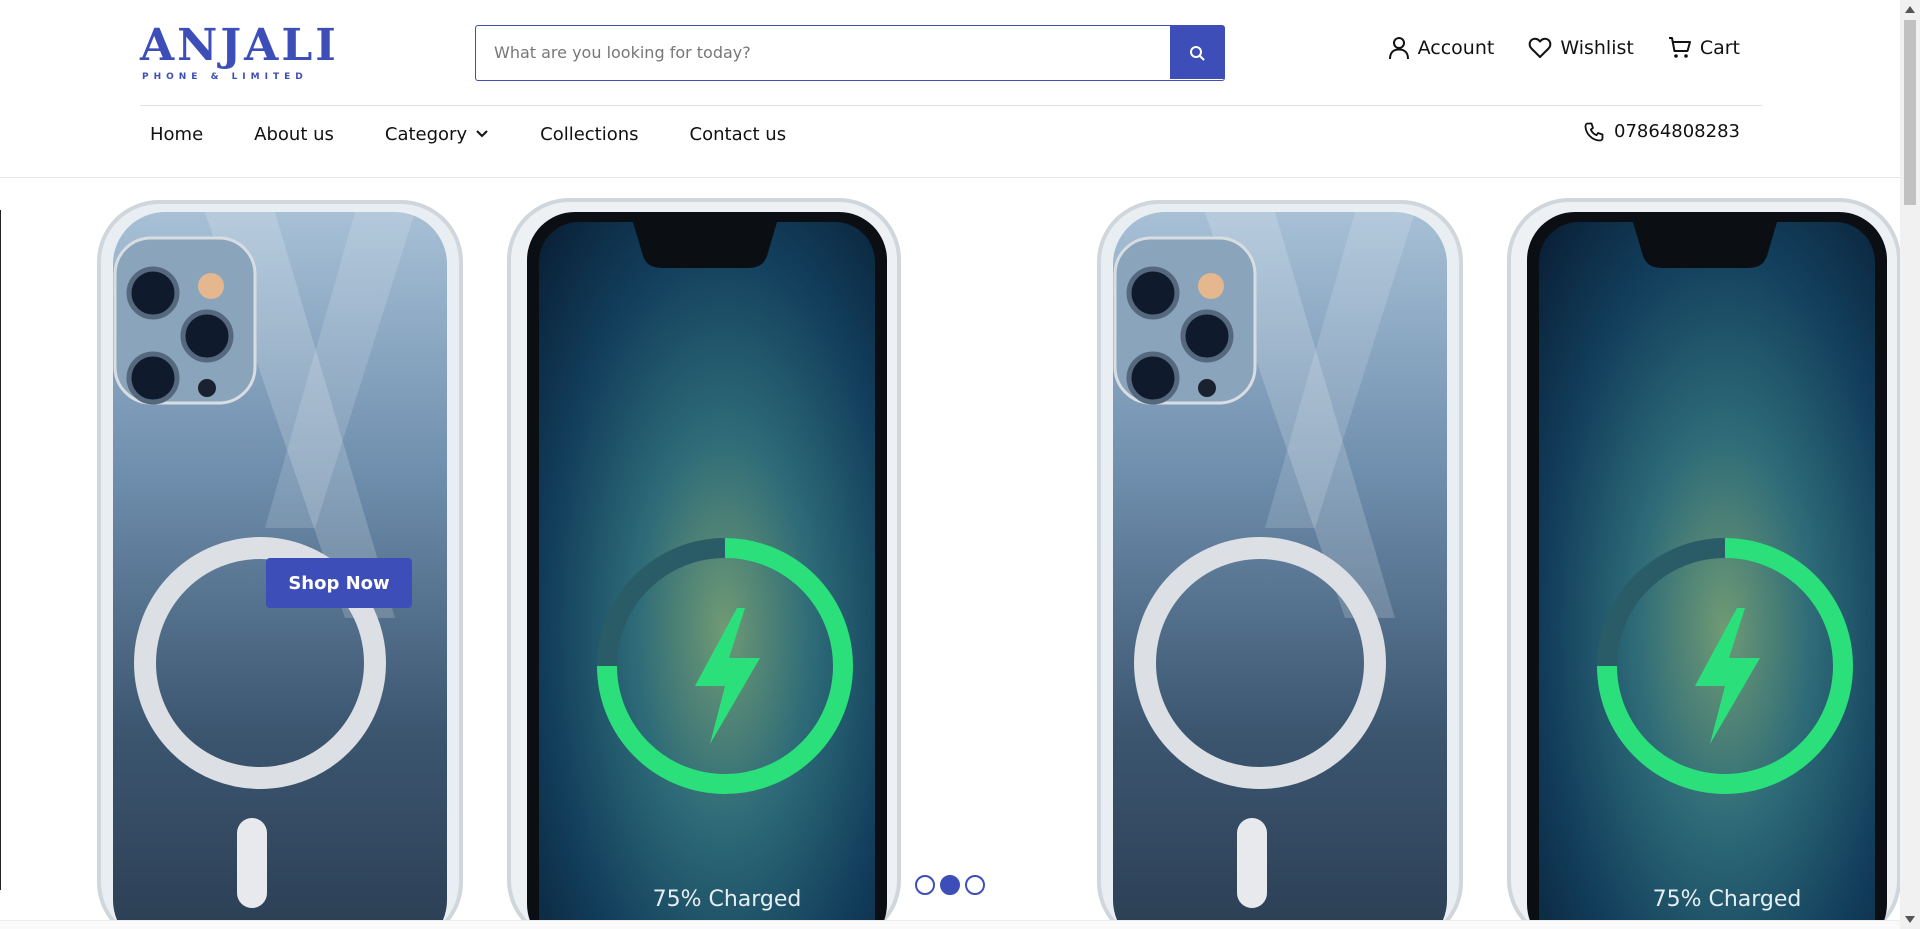  I want to click on account-label: Account, so click(1456, 48).